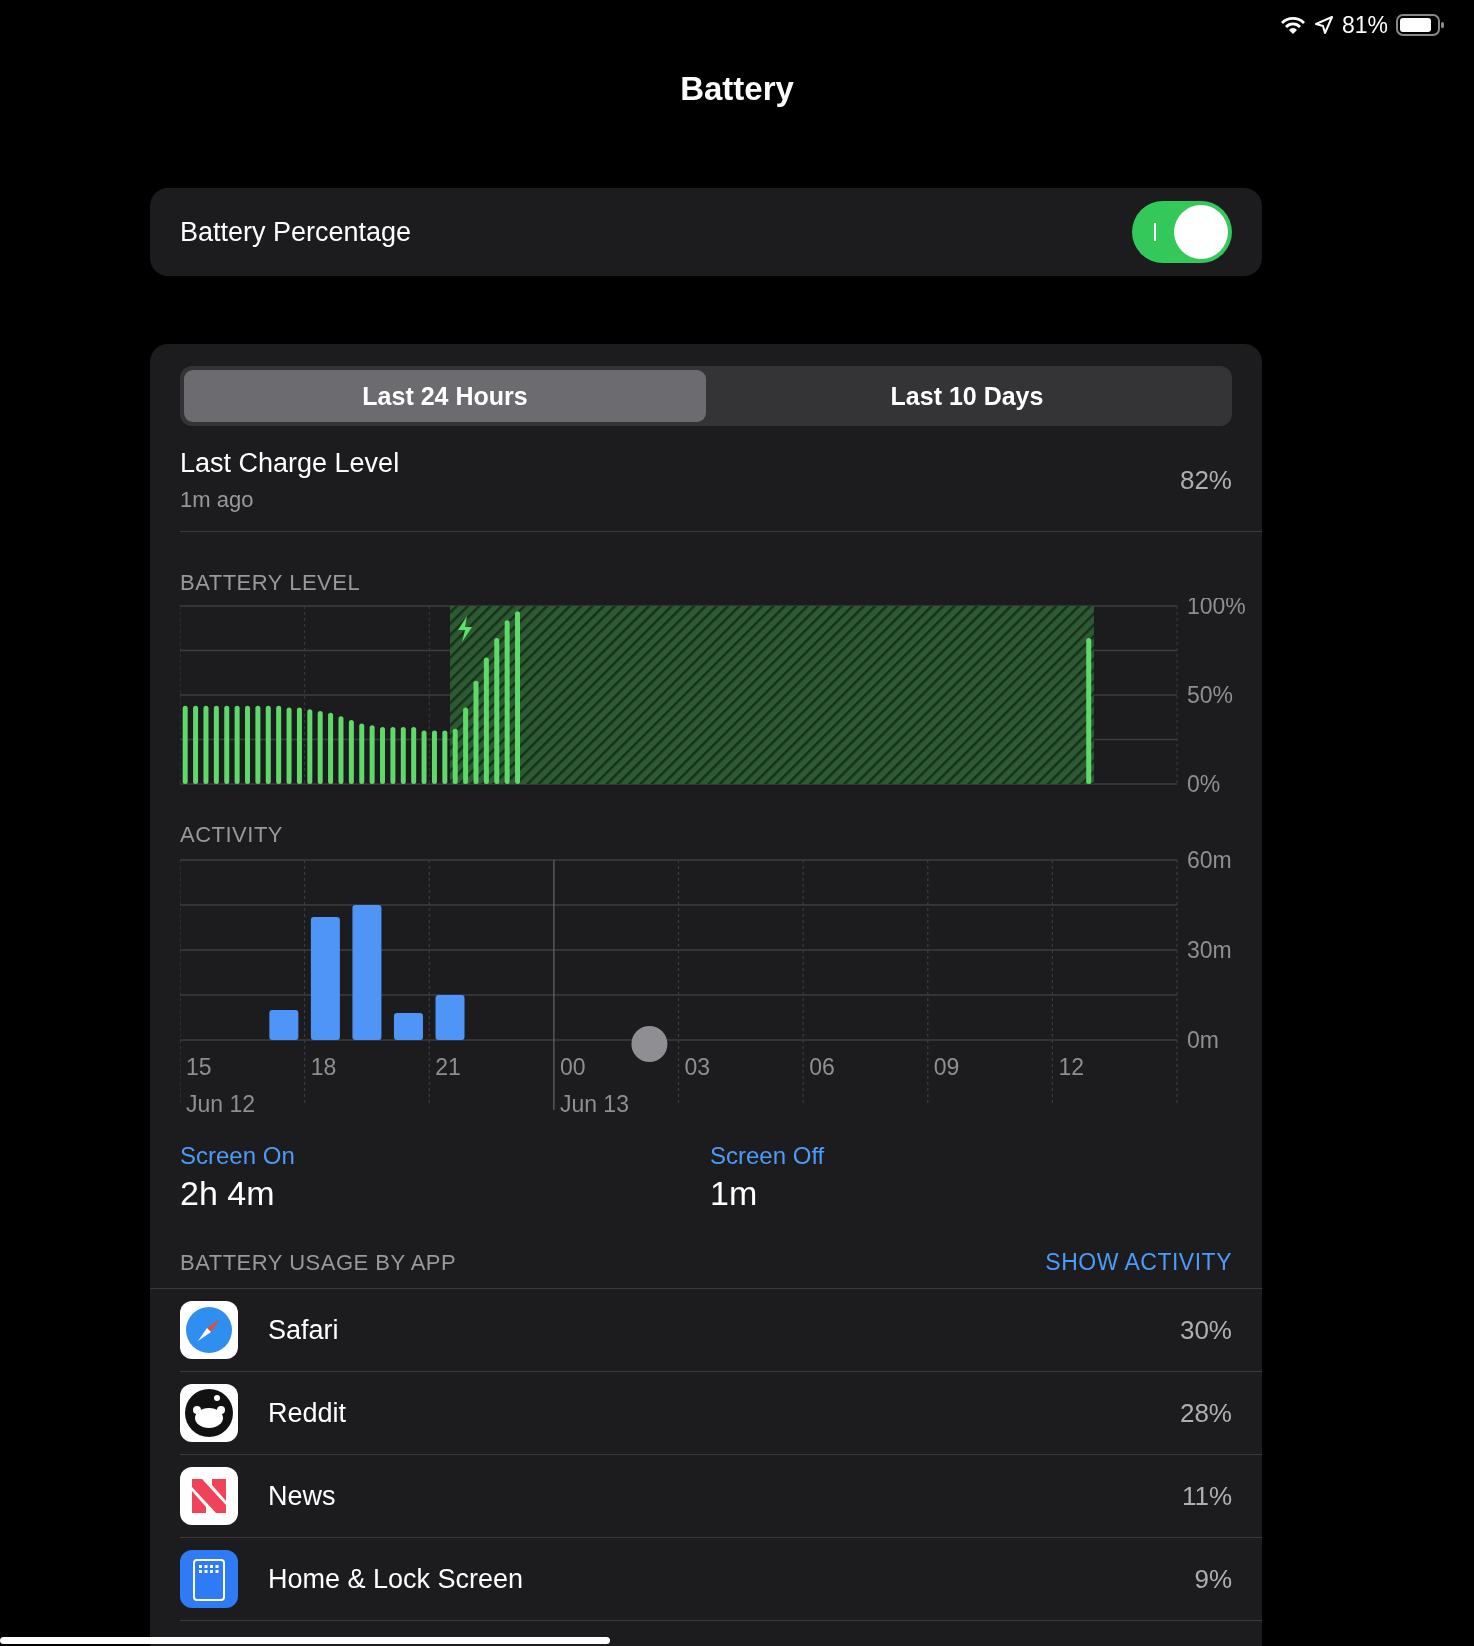 Image resolution: width=1474 pixels, height=1646 pixels. What do you see at coordinates (768, 1156) in the screenshot?
I see `screen-time-label: Screen Off` at bounding box center [768, 1156].